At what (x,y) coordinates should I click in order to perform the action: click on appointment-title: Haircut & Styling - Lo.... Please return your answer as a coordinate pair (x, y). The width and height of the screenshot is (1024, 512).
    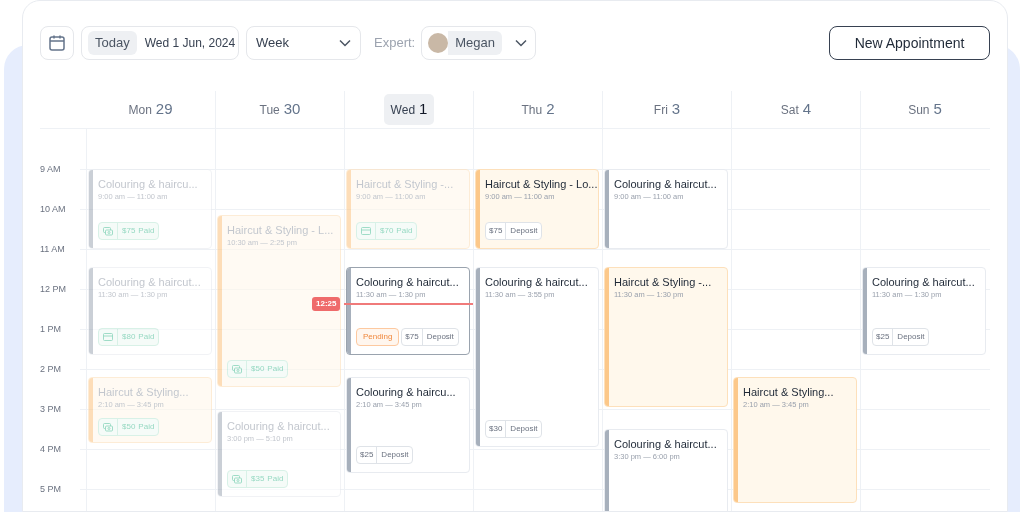
    Looking at the image, I should click on (541, 184).